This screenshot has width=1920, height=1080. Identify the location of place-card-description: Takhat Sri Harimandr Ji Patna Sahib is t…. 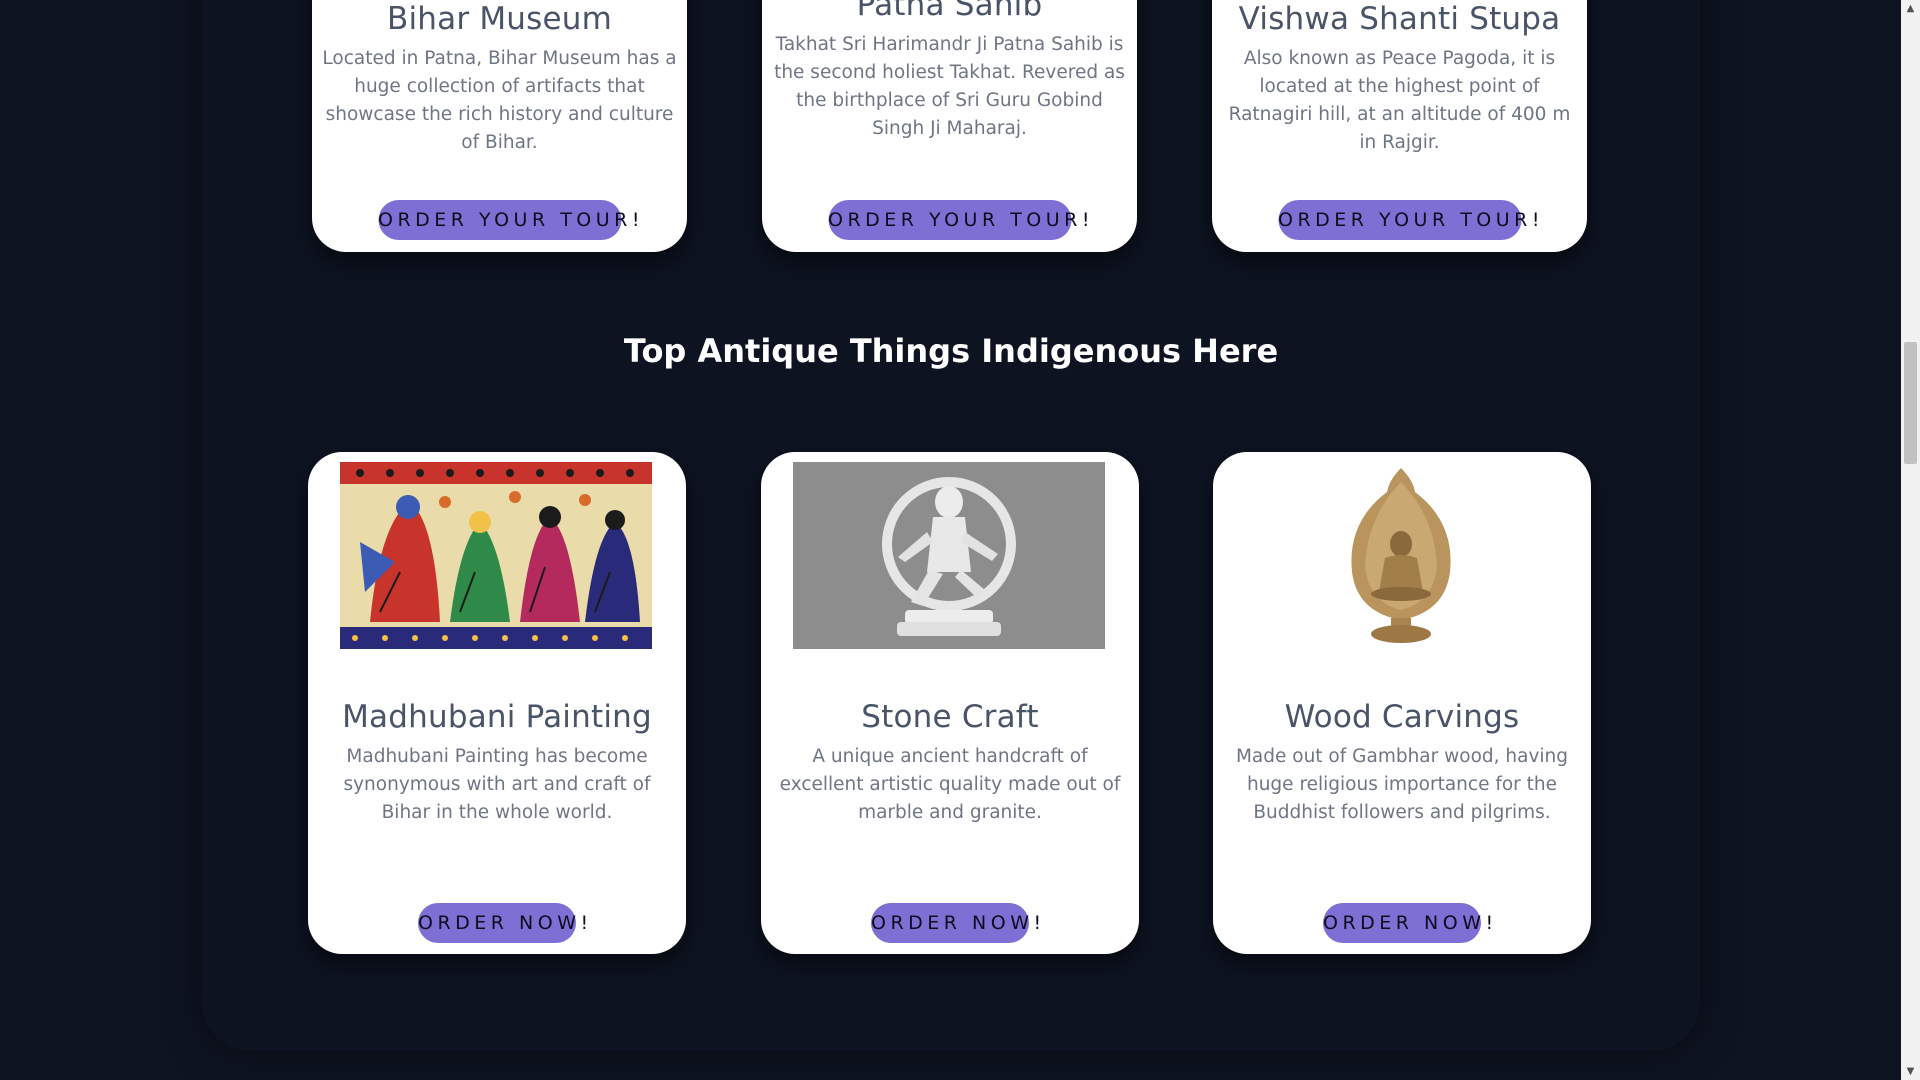
(949, 86).